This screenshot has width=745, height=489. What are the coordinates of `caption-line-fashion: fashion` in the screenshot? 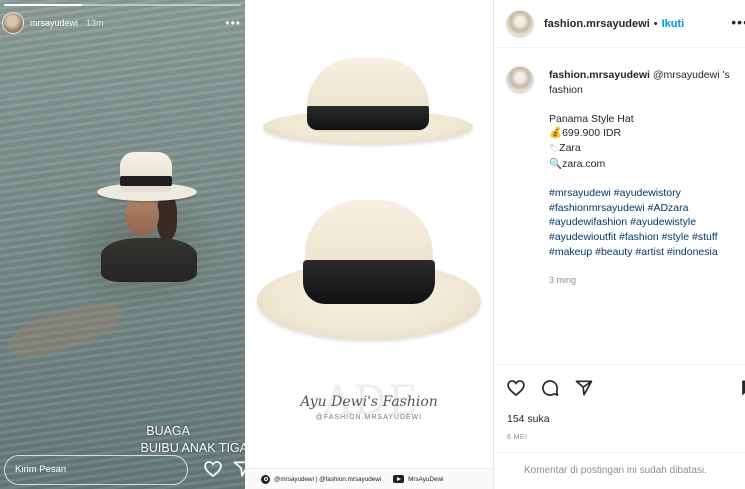 It's located at (566, 89).